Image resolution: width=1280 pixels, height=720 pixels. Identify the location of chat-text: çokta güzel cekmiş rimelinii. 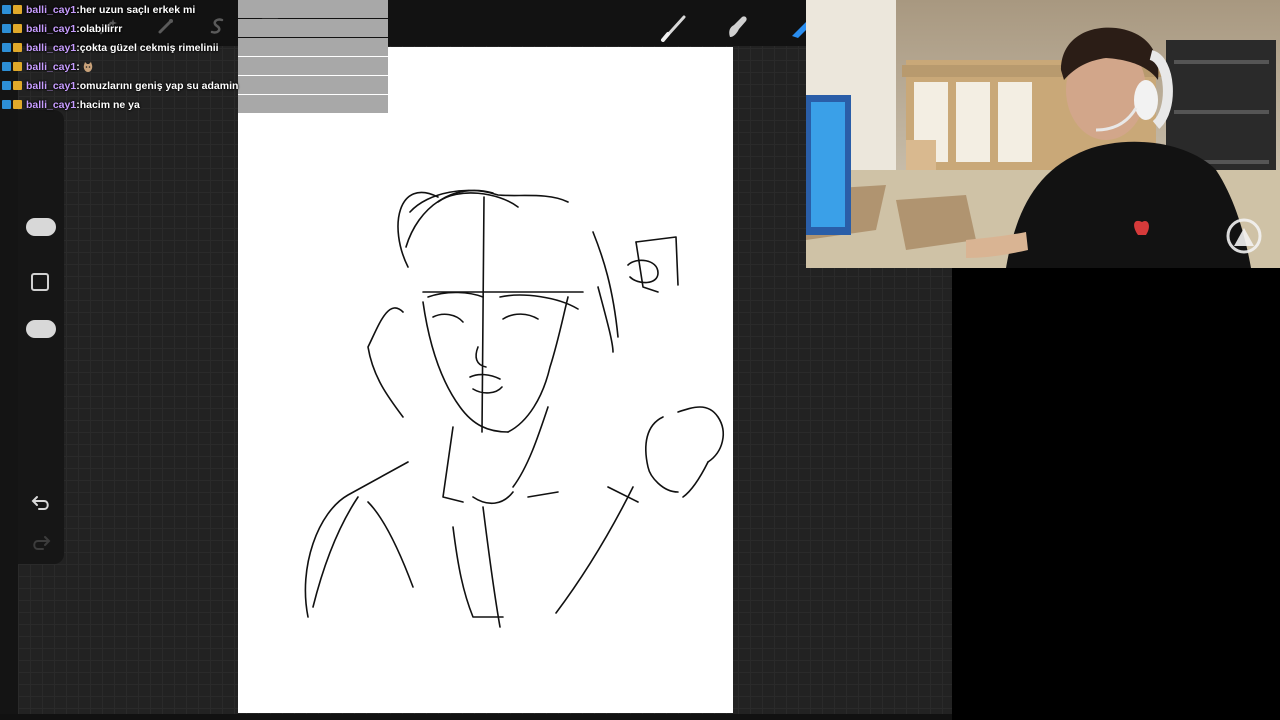
(149, 47).